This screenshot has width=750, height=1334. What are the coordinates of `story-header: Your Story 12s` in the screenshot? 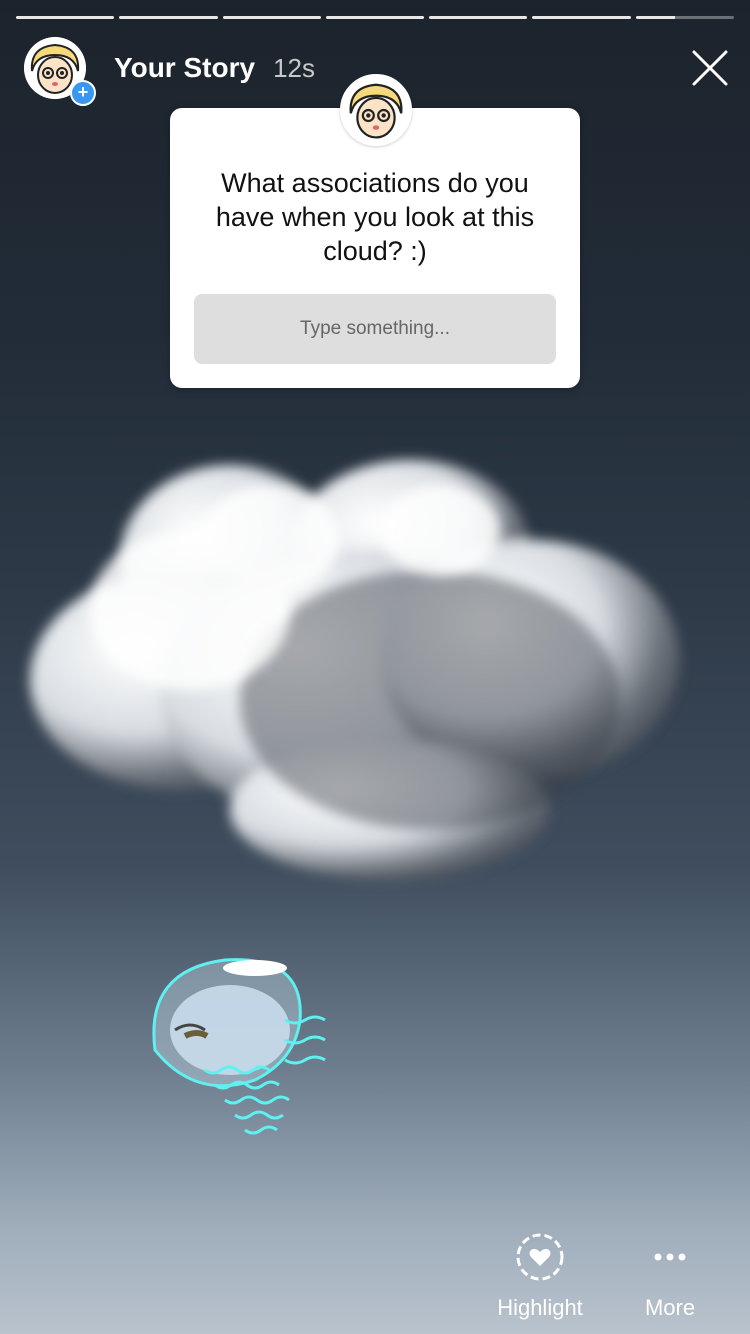 It's located at (169, 68).